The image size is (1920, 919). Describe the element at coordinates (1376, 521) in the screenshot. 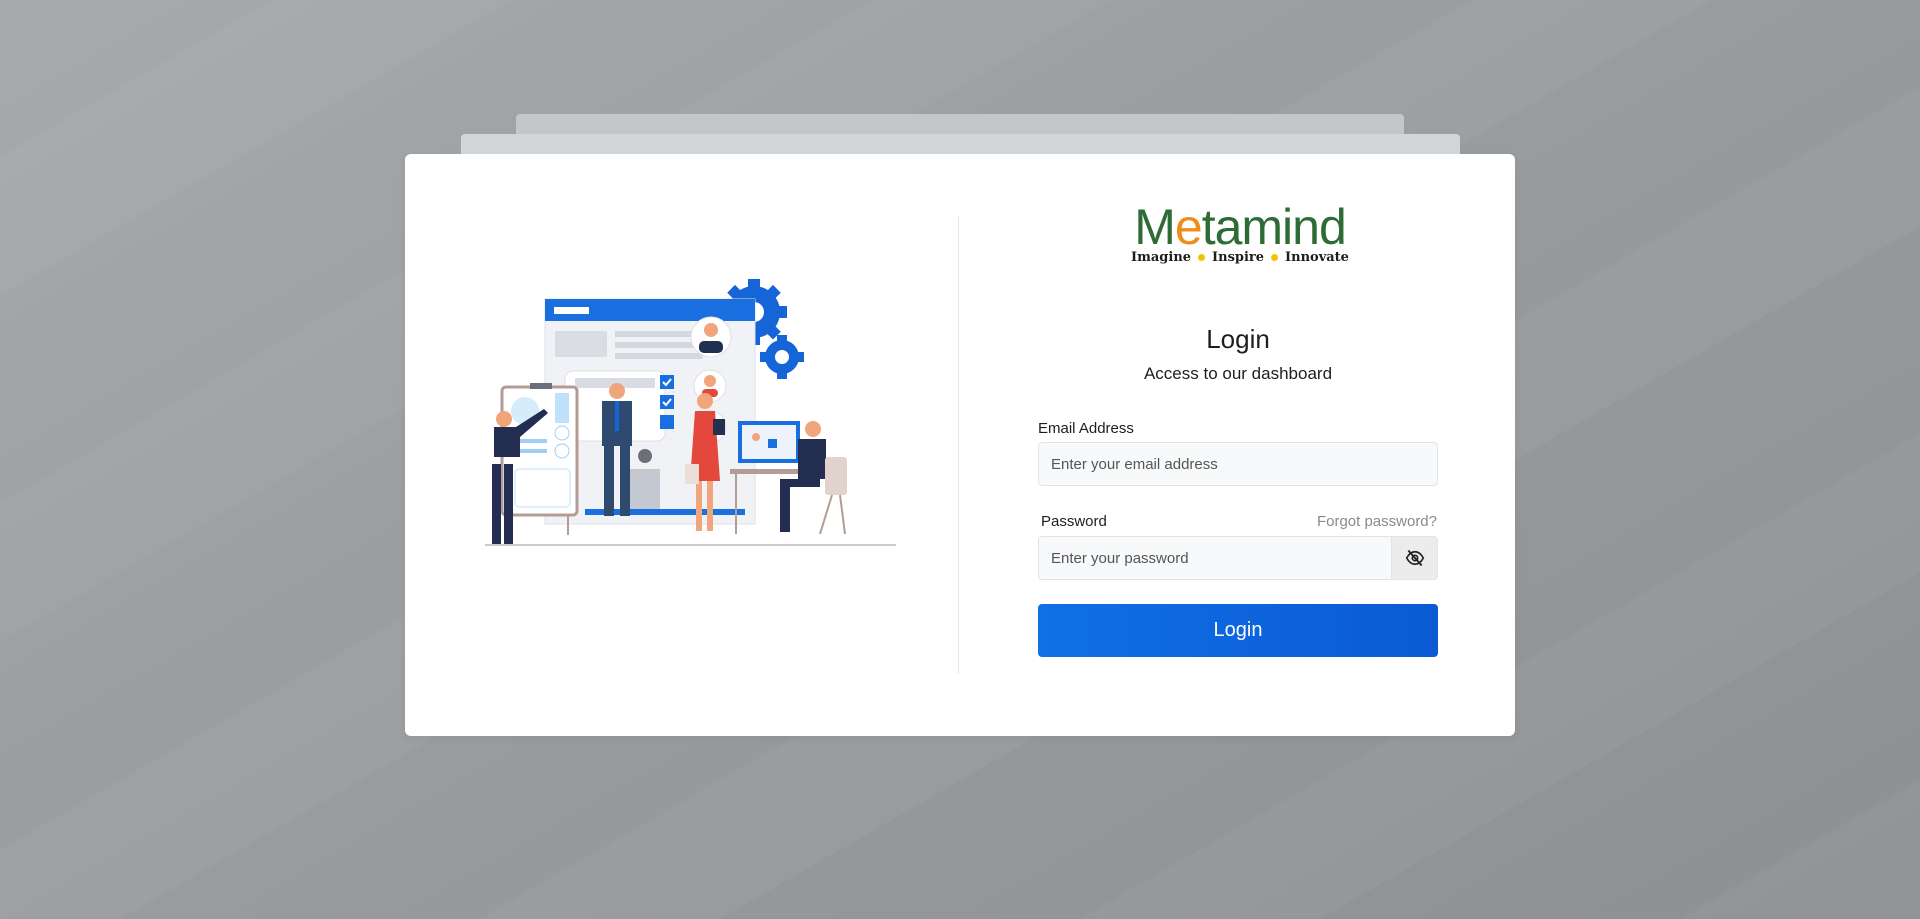

I see `forgot-password-link: Forgot password?` at that location.